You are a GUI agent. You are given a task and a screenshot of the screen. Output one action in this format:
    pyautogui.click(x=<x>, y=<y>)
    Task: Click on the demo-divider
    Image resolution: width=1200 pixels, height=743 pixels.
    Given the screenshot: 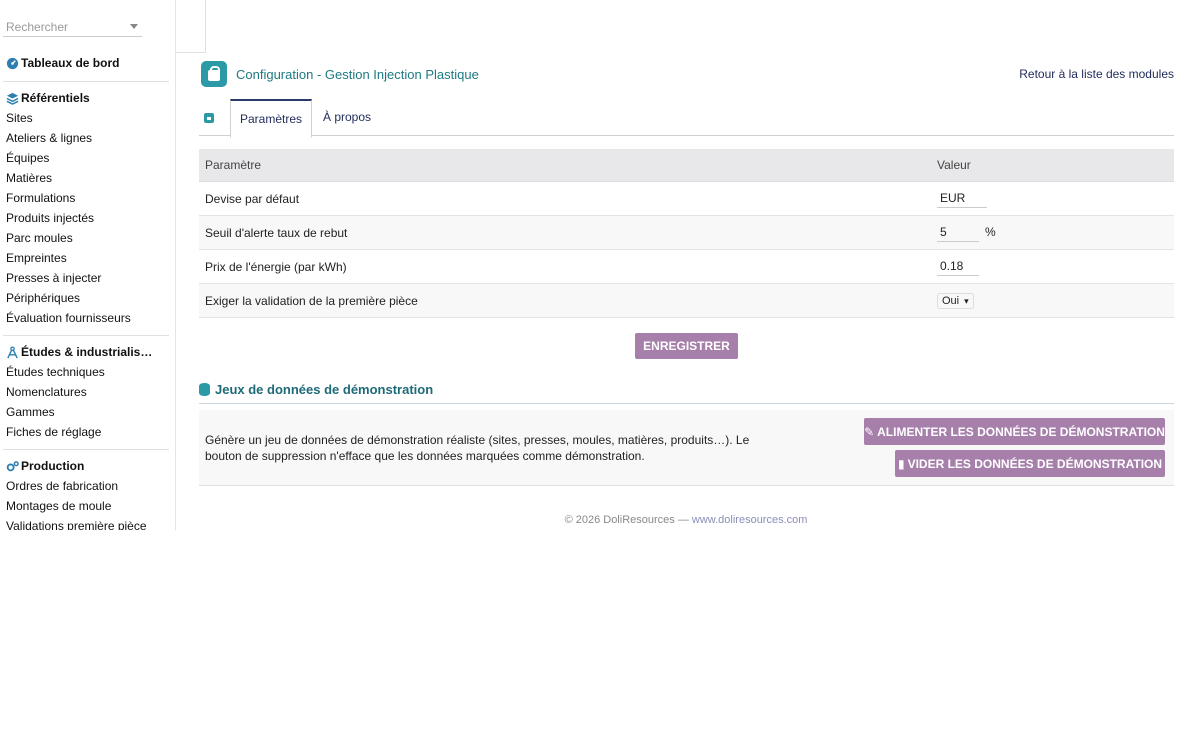 What is the action you would take?
    pyautogui.click(x=686, y=403)
    